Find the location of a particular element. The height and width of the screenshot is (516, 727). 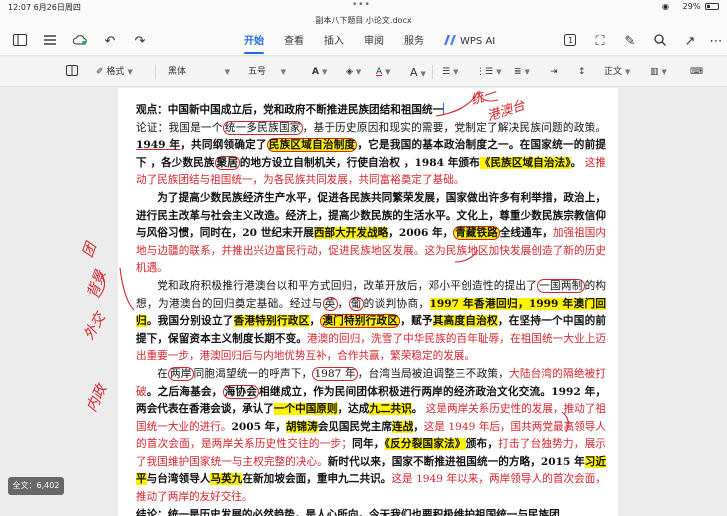

book-icon is located at coordinates (72, 72).